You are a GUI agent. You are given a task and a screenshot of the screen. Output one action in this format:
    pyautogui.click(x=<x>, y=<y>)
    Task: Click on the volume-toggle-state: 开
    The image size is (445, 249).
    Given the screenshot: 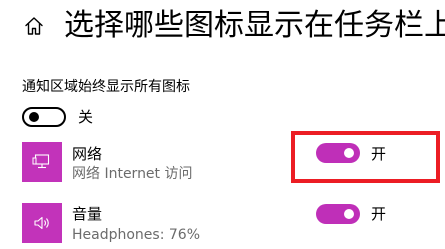 What is the action you would take?
    pyautogui.click(x=379, y=214)
    